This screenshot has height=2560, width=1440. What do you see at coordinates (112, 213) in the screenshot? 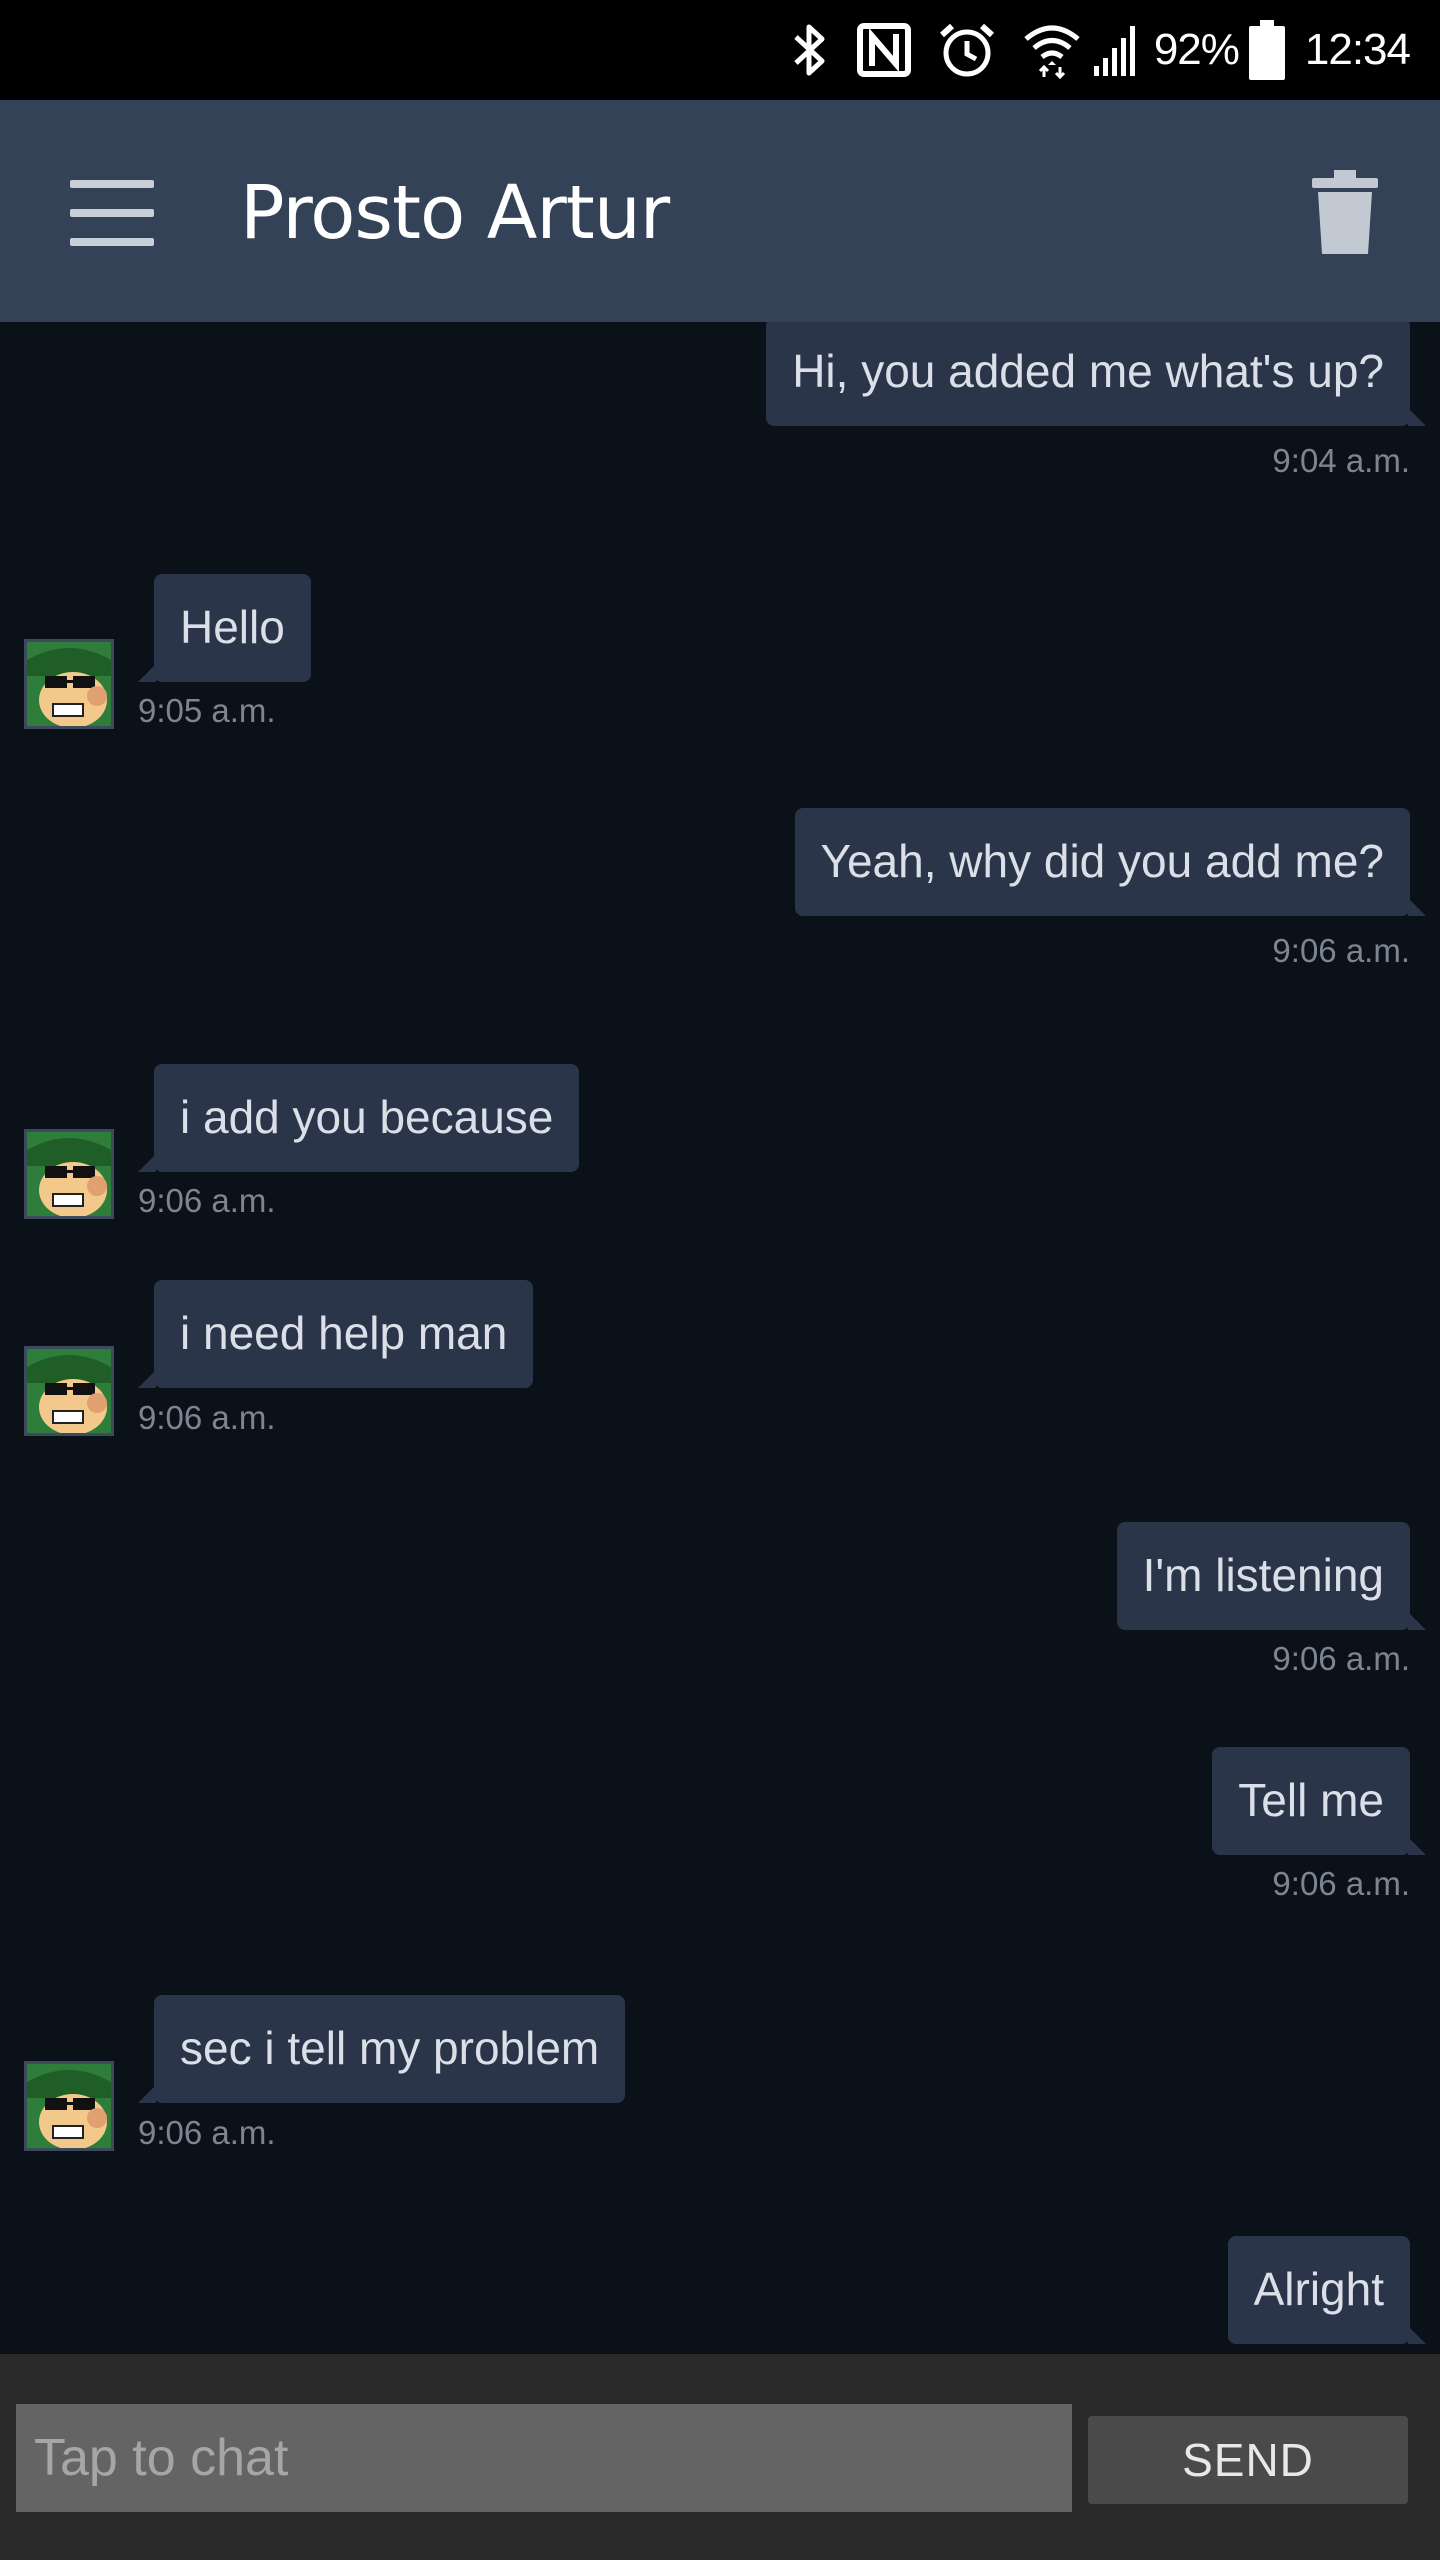
I see `hamburger-menu-icon` at bounding box center [112, 213].